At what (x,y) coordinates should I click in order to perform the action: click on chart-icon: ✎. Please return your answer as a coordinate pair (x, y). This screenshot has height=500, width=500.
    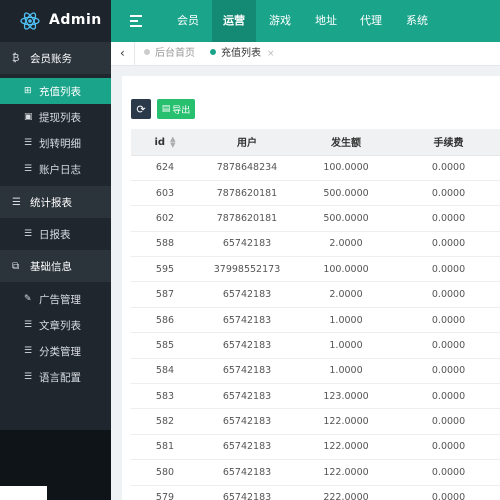
    Looking at the image, I should click on (28, 299).